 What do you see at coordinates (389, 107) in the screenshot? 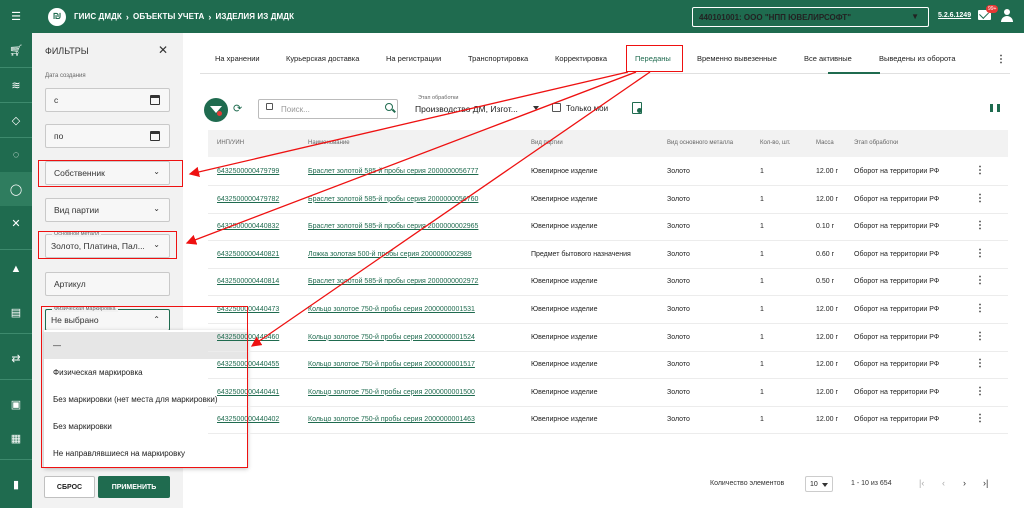
I see `search-icon` at bounding box center [389, 107].